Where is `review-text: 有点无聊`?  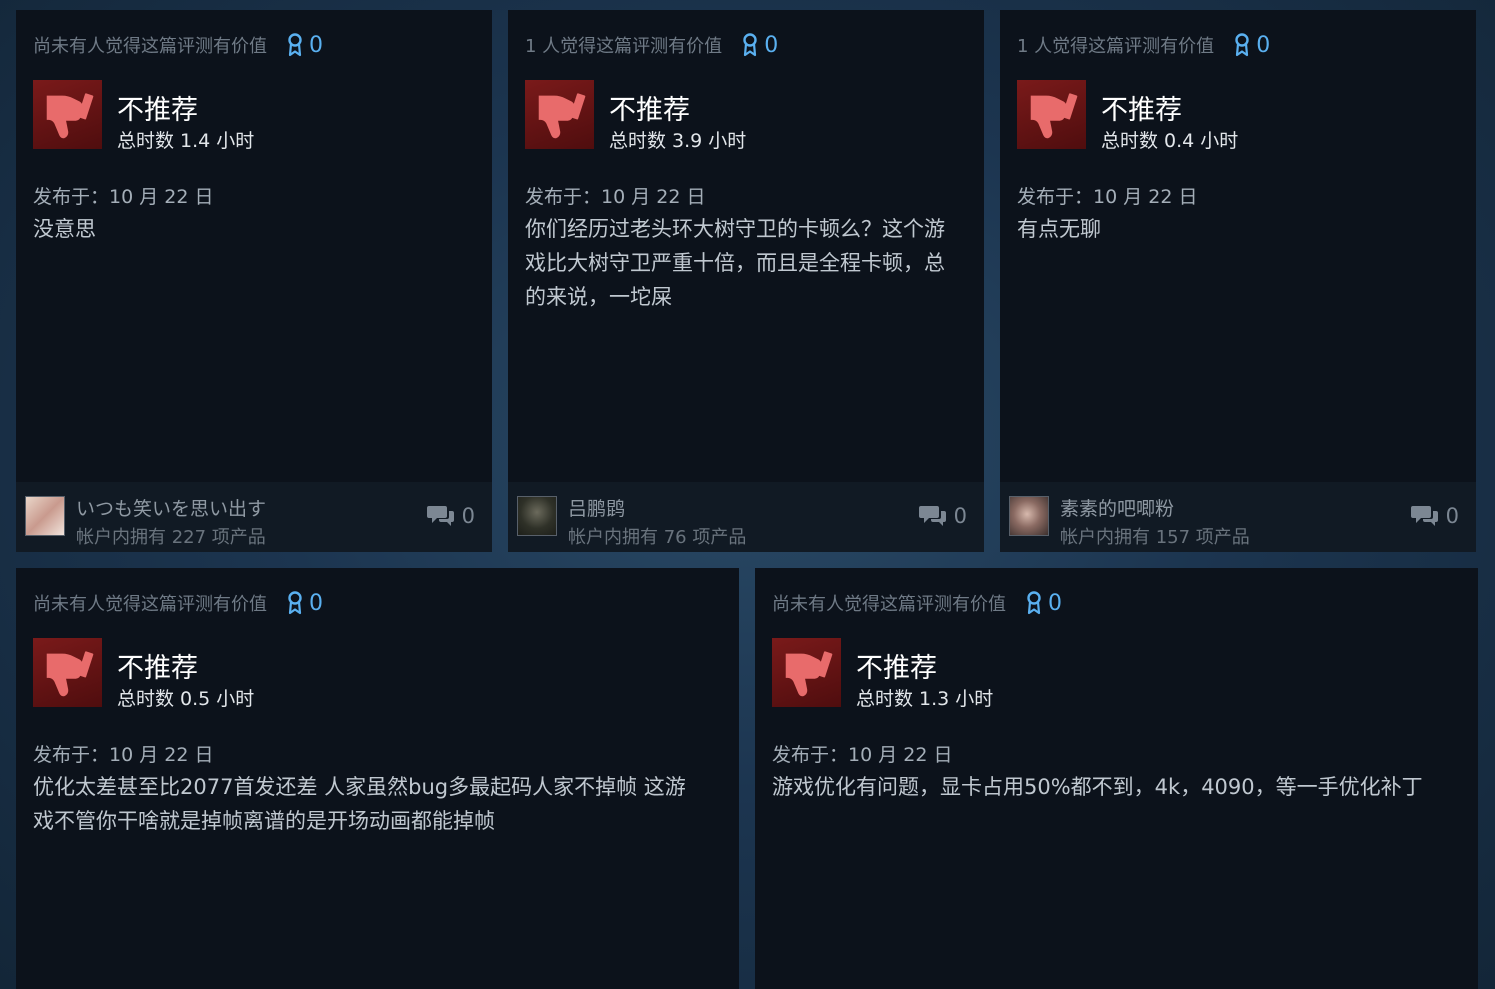
review-text: 有点无聊 is located at coordinates (1059, 229).